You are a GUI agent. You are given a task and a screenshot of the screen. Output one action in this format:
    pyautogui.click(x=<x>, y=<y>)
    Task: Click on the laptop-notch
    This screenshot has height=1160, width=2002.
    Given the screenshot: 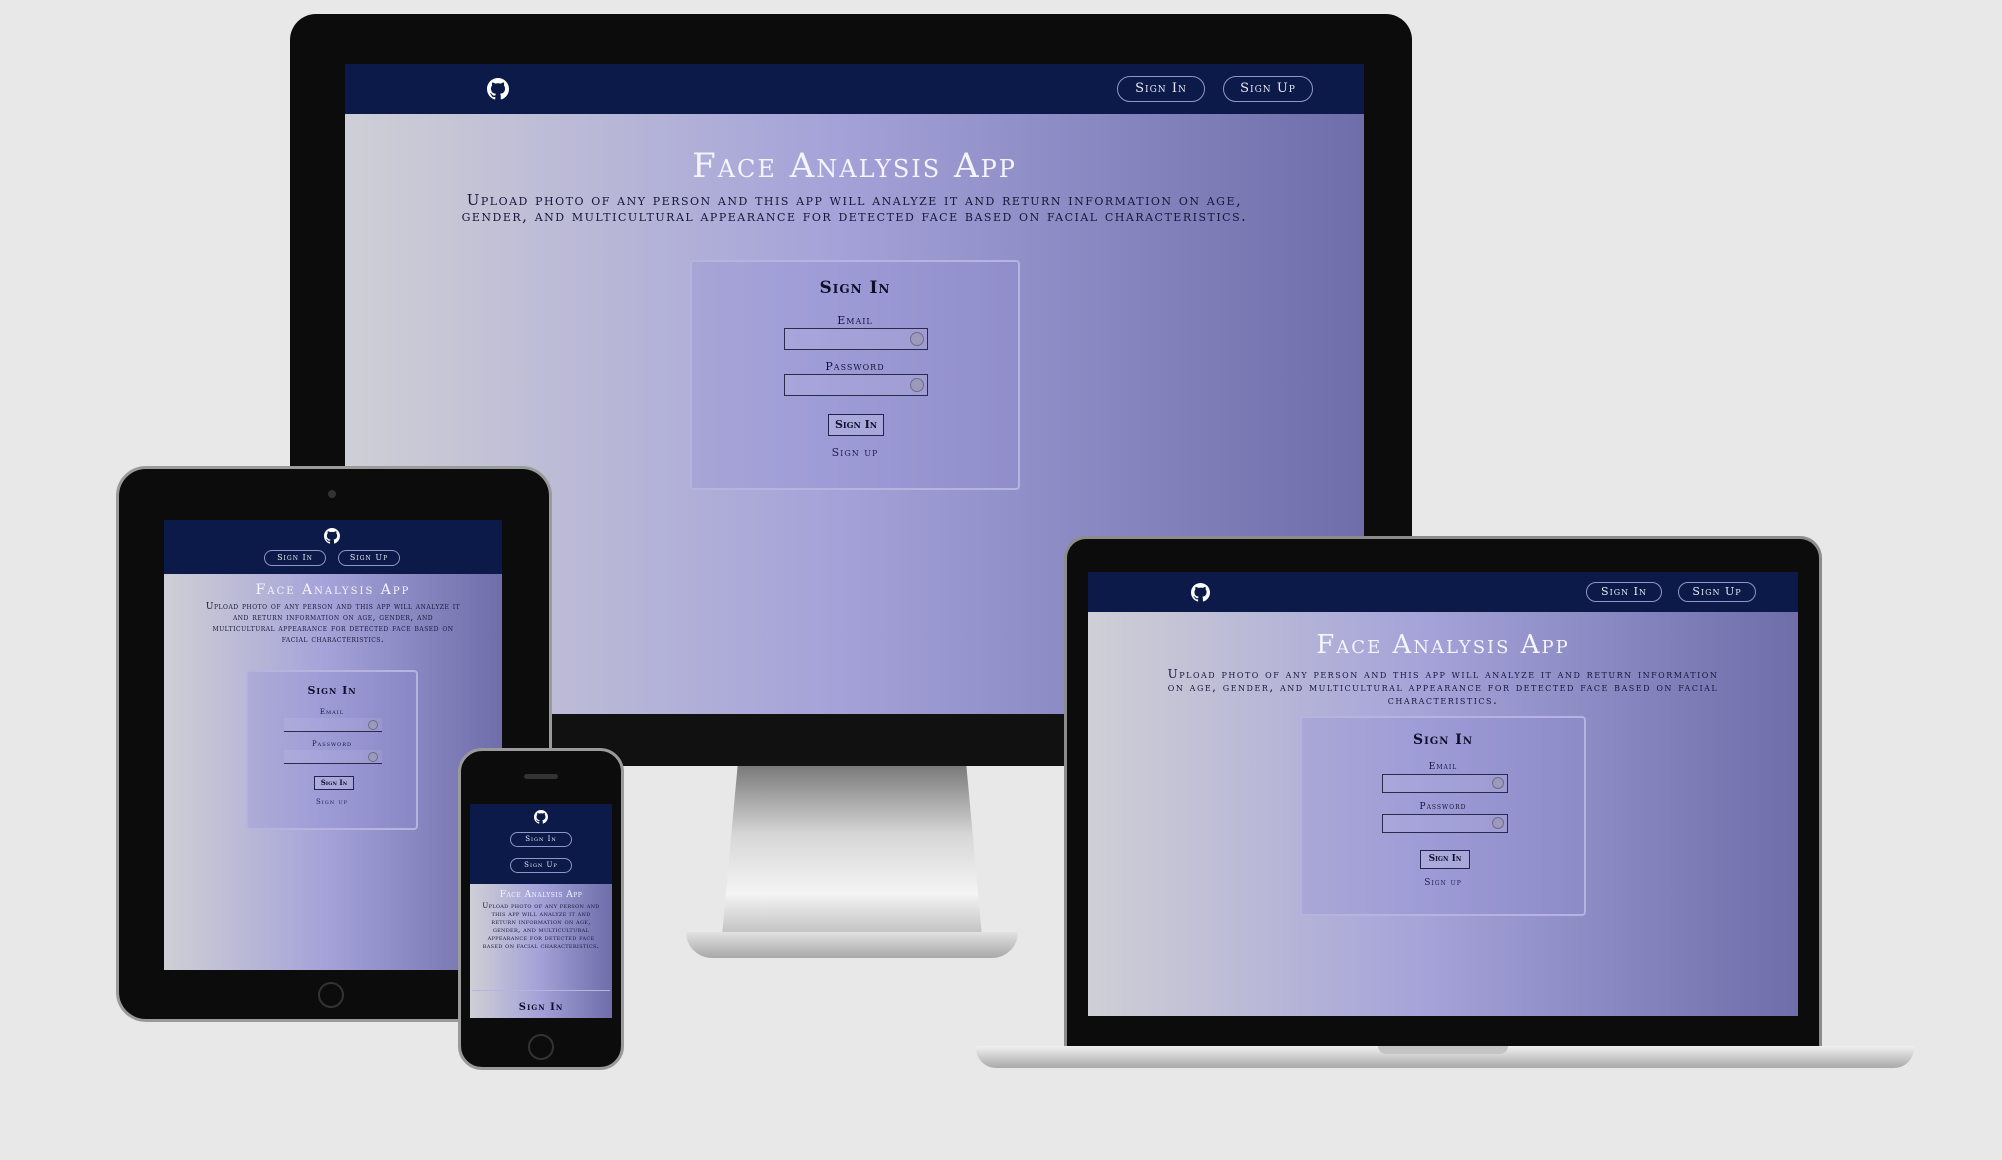 What is the action you would take?
    pyautogui.click(x=1443, y=1050)
    